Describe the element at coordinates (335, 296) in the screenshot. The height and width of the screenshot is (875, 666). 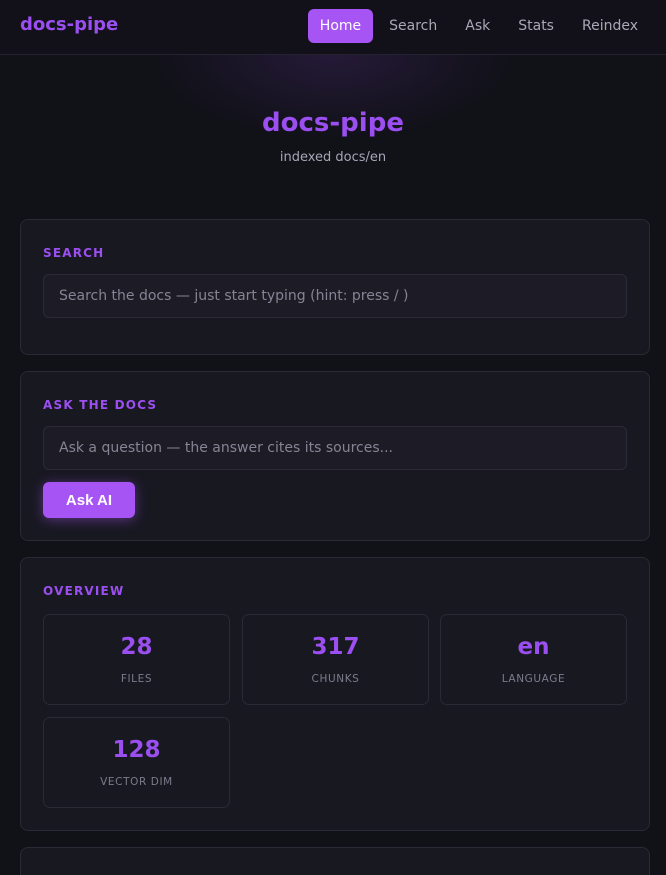
I see `search-input` at that location.